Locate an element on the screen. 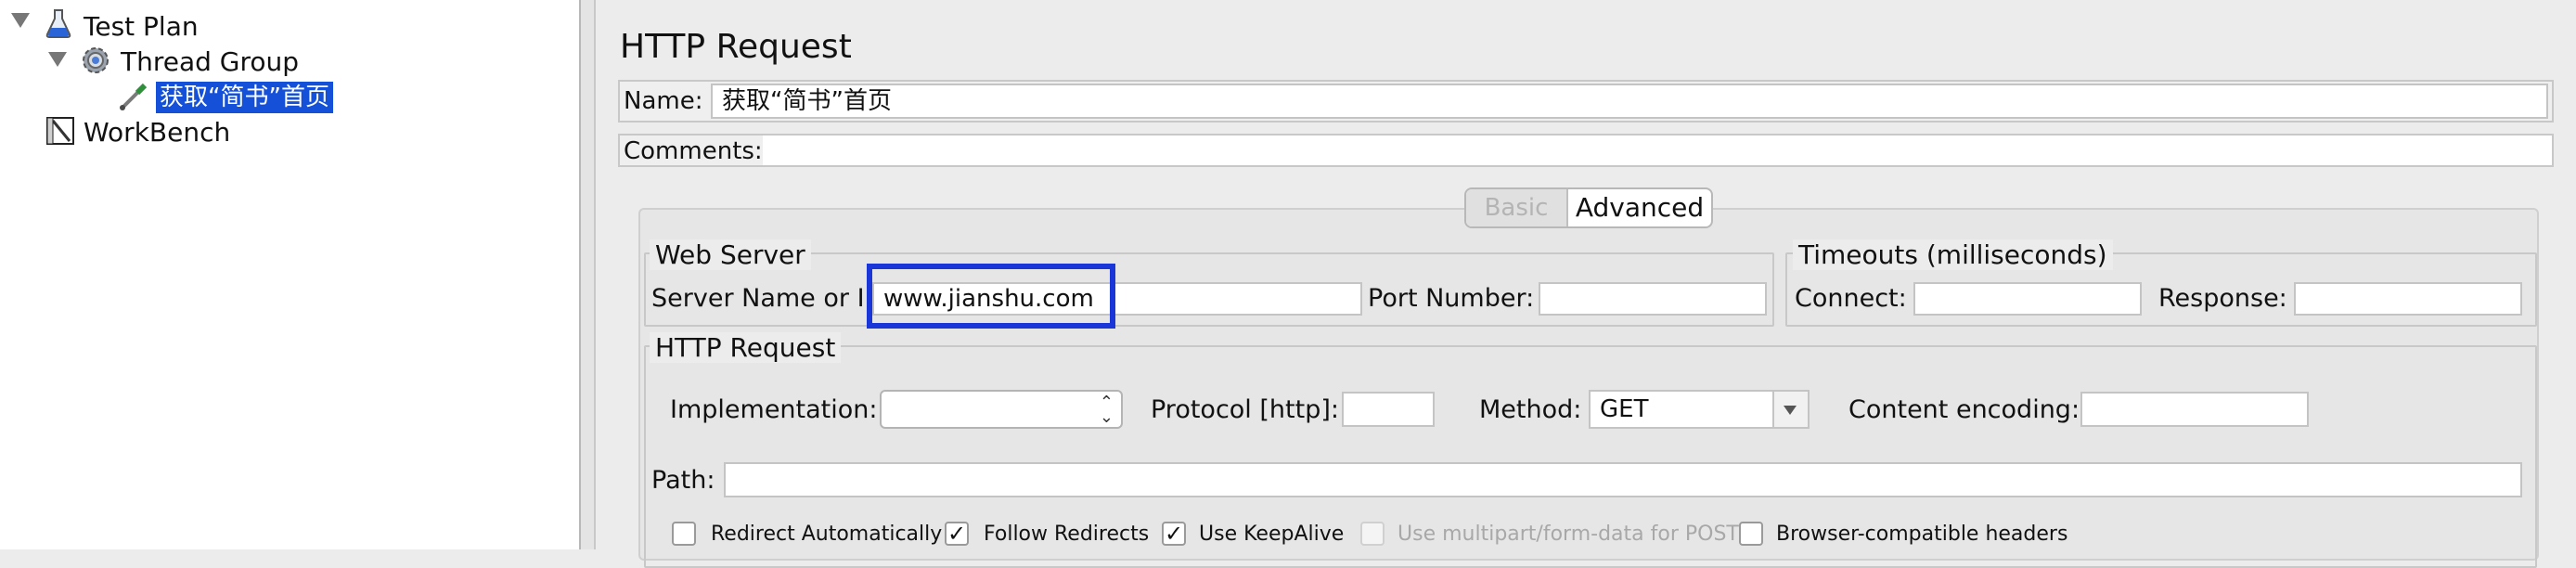  method-value: GET is located at coordinates (1624, 409).